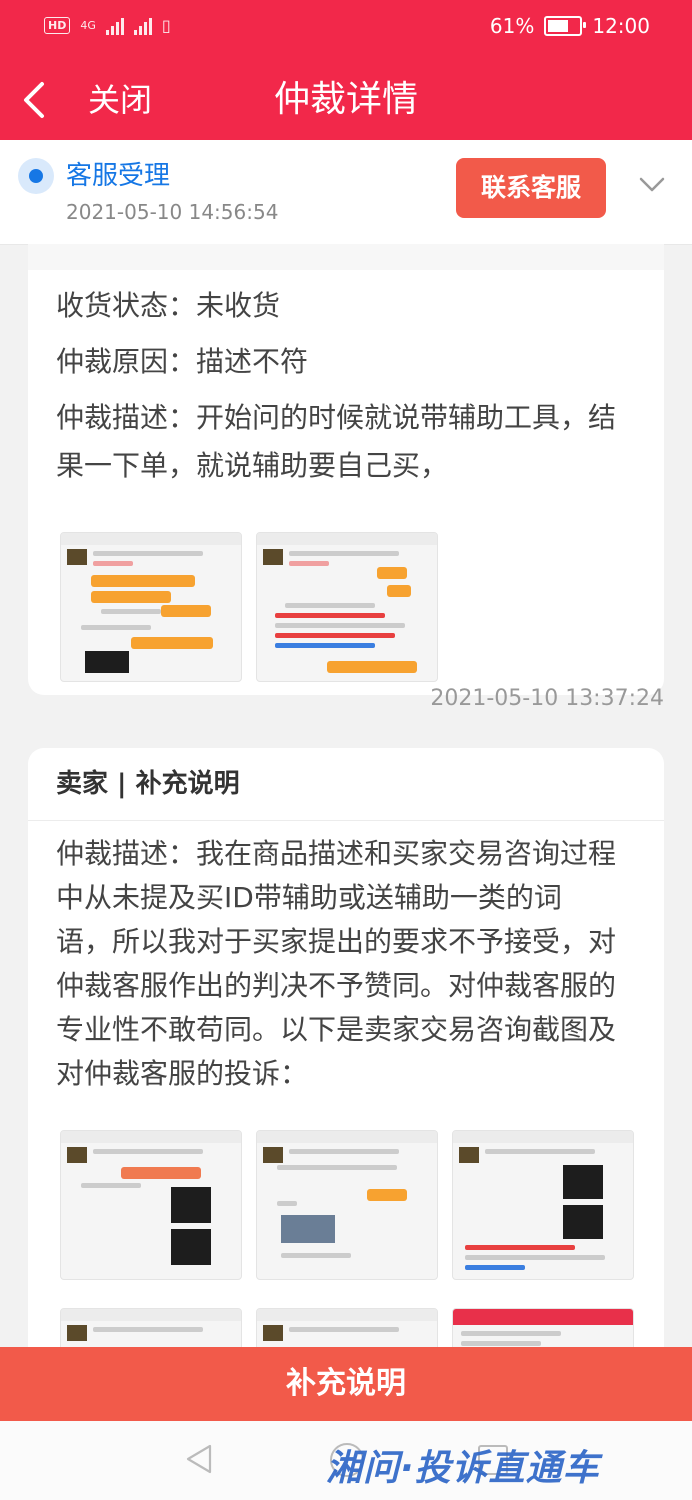  I want to click on arbitration-status-bar: 客服受理 2021-05-10 14:56:54 联系客服, so click(346, 192).